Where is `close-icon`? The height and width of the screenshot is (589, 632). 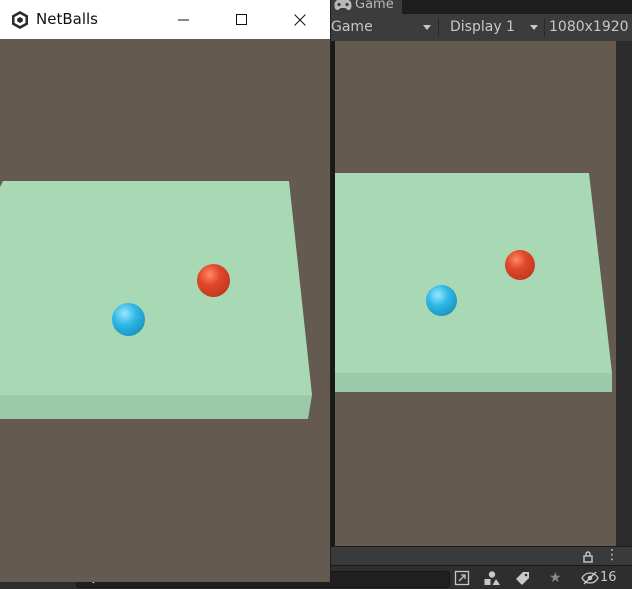 close-icon is located at coordinates (300, 19).